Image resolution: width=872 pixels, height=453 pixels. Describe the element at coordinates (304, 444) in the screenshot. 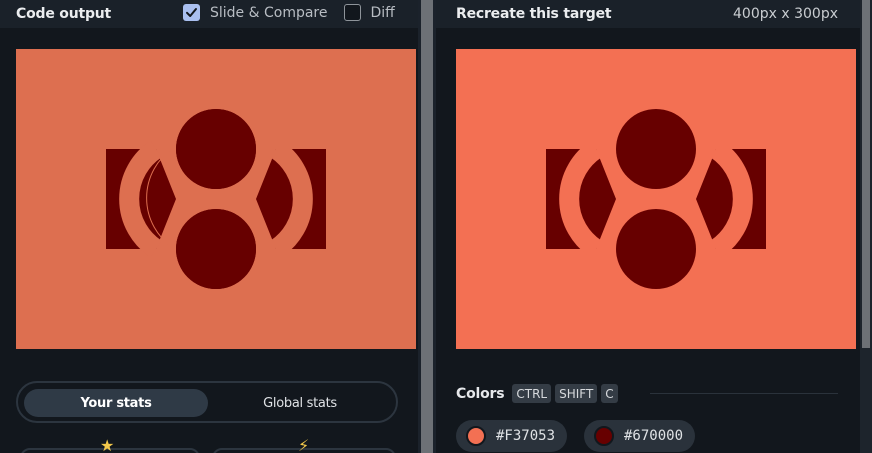

I see `lightning-icon: ⚡` at that location.